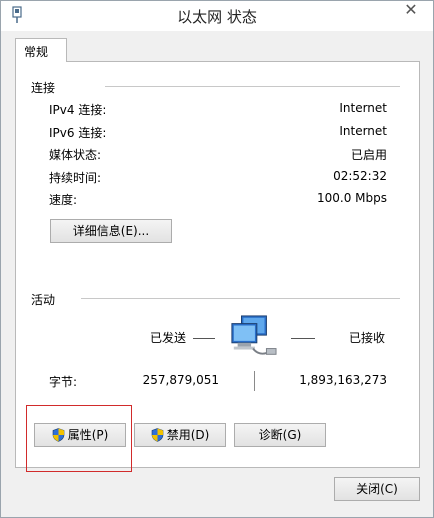 Image resolution: width=434 pixels, height=518 pixels. I want to click on title-bar: 以太网 状态 ✕, so click(217, 16).